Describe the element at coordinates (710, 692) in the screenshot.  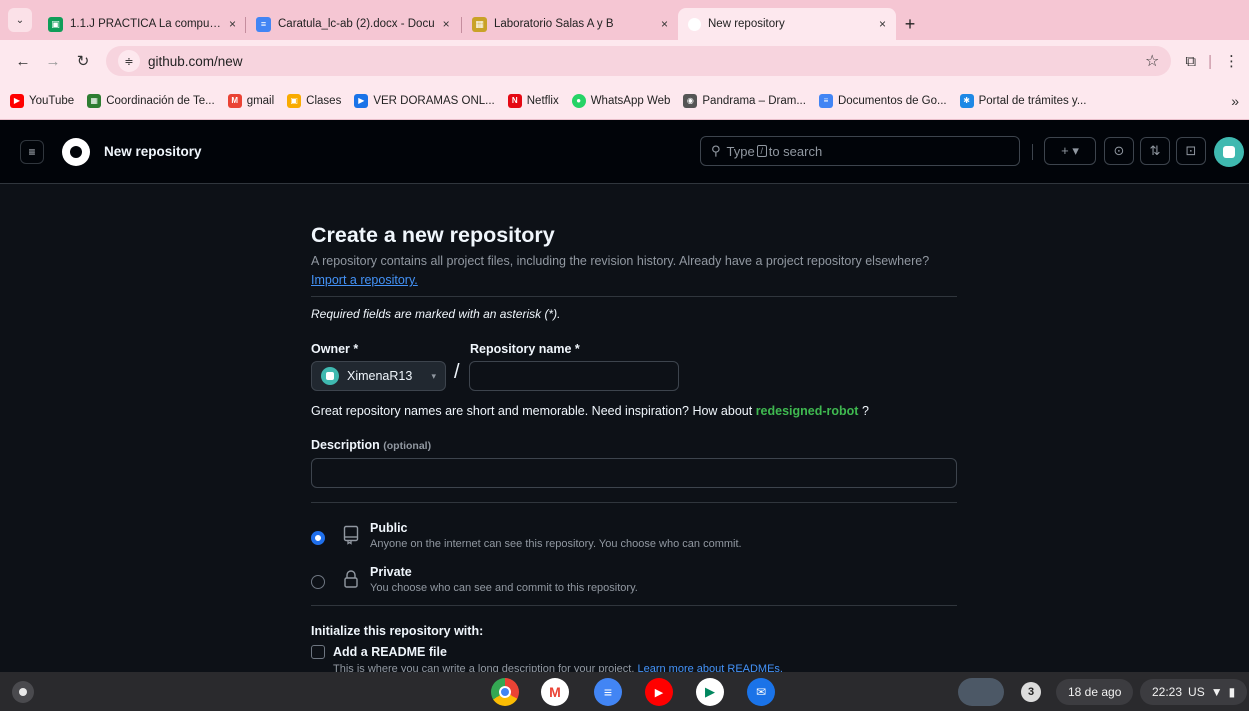
I see `play-store-icon: ▶` at that location.